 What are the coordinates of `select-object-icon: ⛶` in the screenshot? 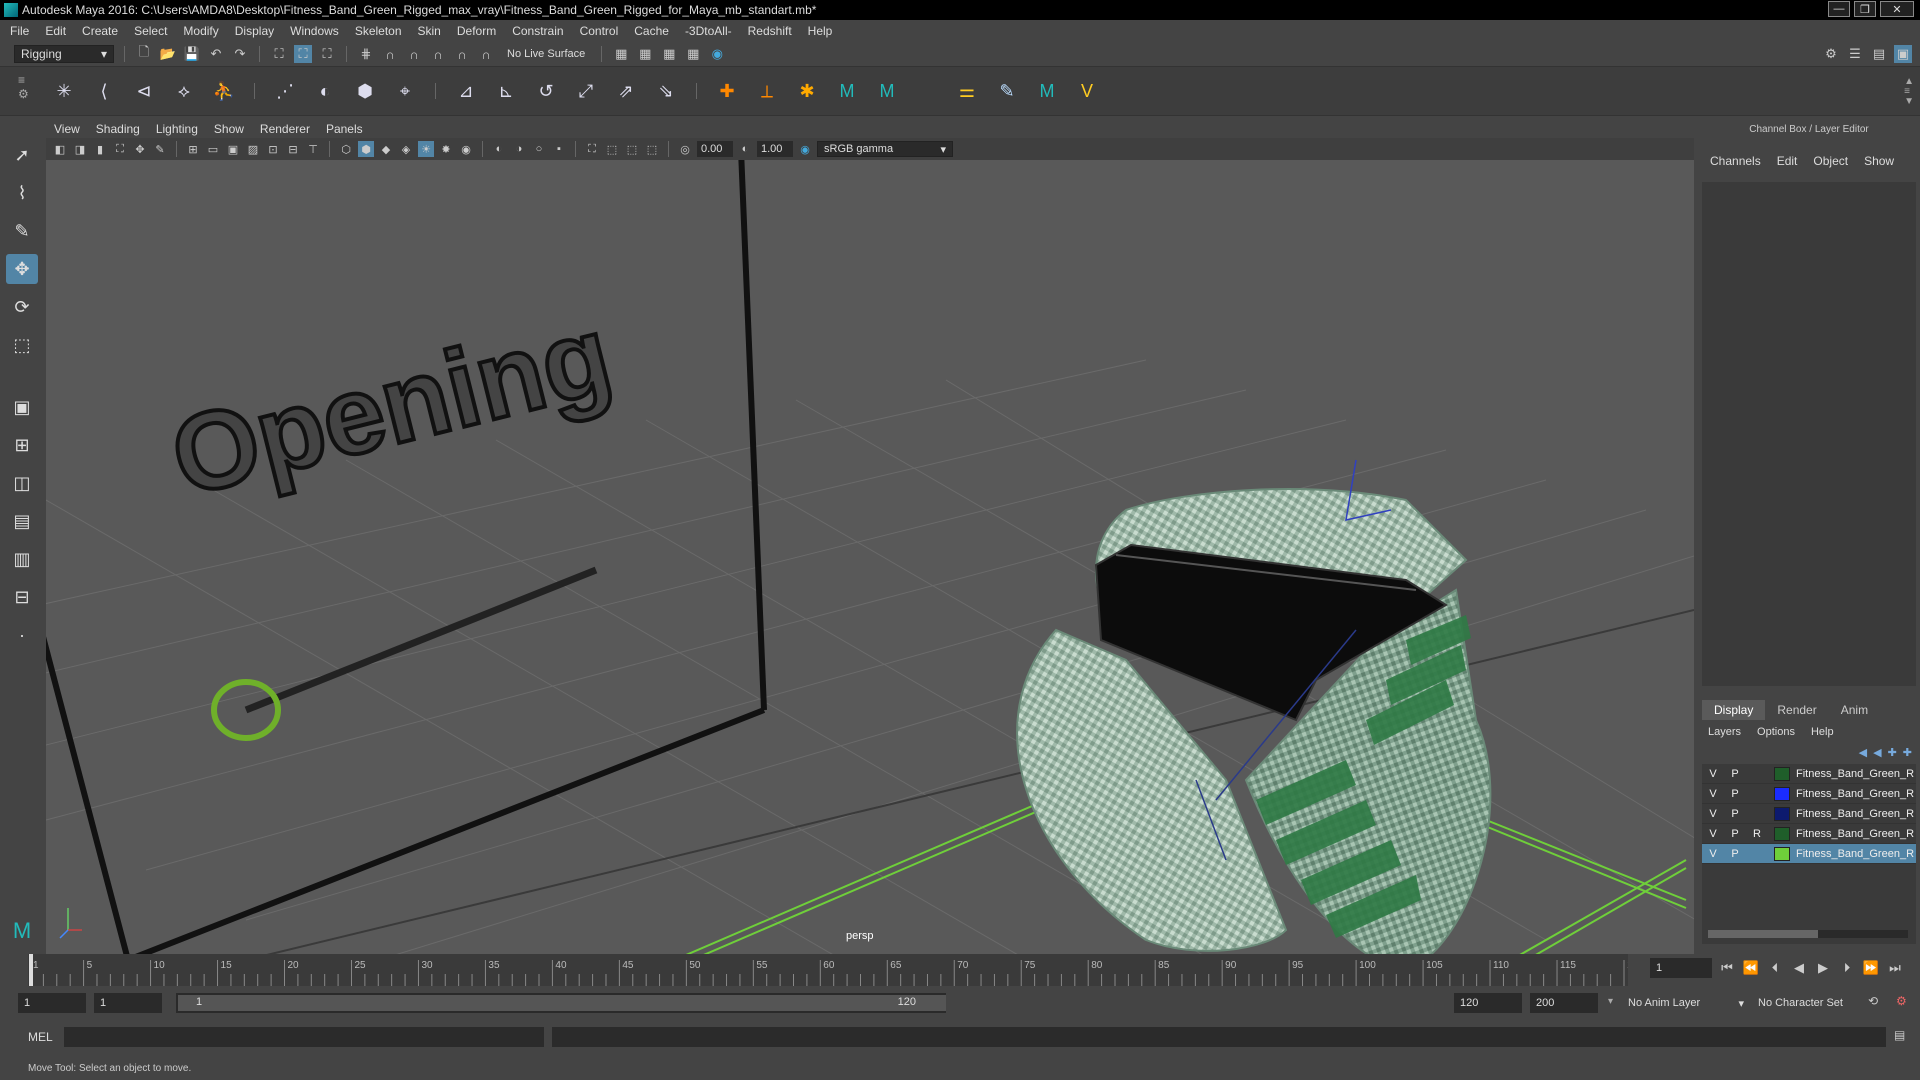 It's located at (303, 54).